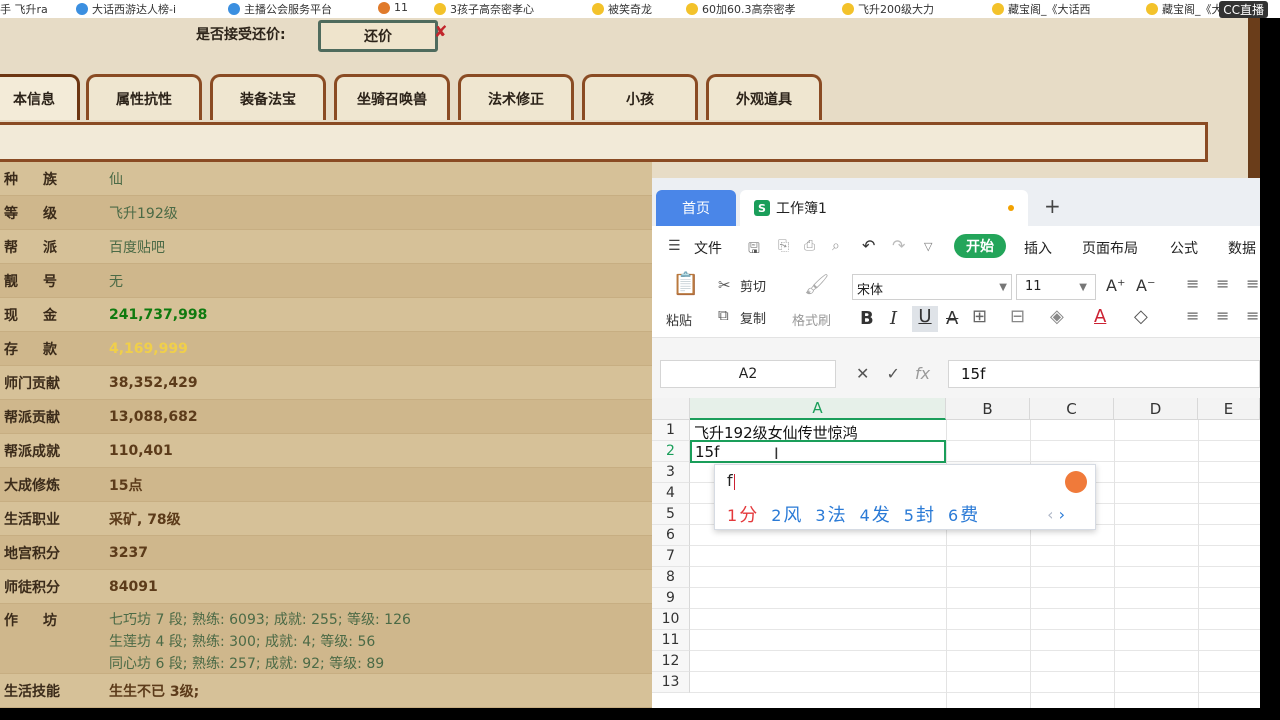 The height and width of the screenshot is (720, 1280). What do you see at coordinates (980, 246) in the screenshot?
I see `menu-start: 开始` at bounding box center [980, 246].